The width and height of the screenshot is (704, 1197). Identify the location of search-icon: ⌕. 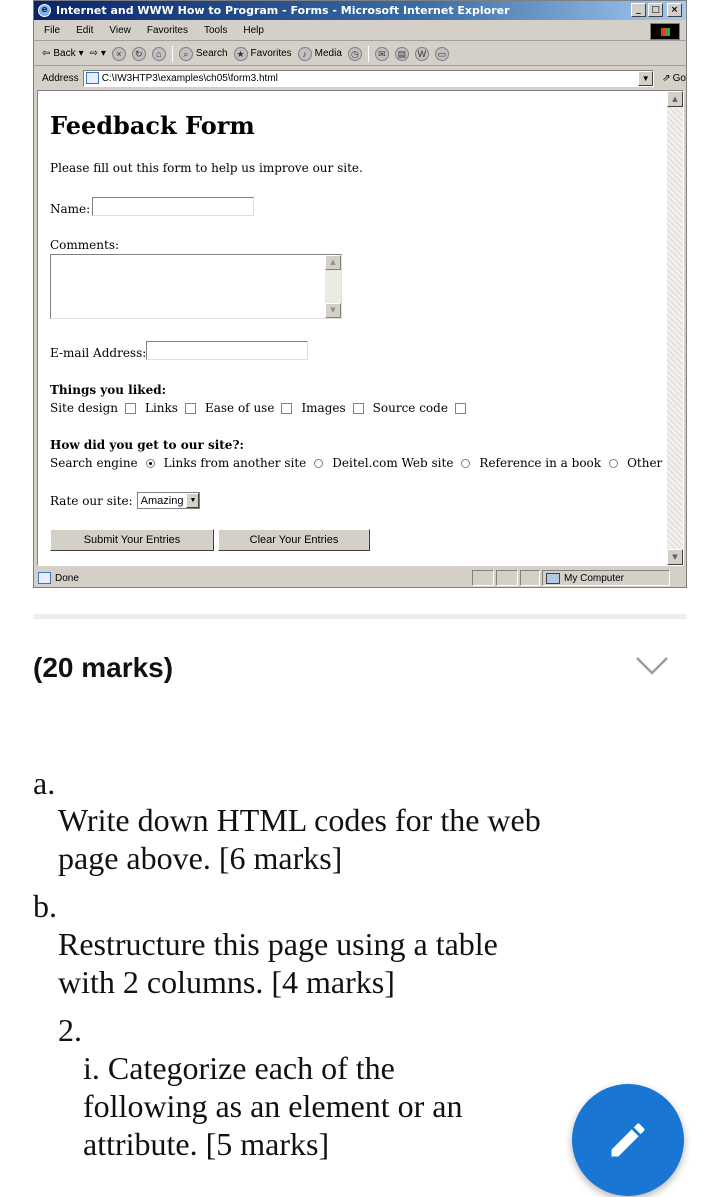
(185, 53).